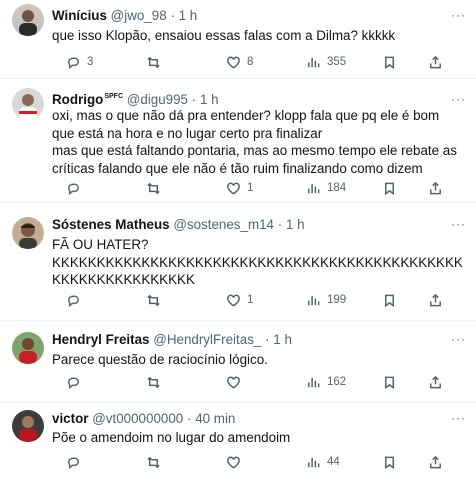 This screenshot has height=482, width=476. What do you see at coordinates (262, 62) in the screenshot?
I see `tweet-actions: 3 8 355` at bounding box center [262, 62].